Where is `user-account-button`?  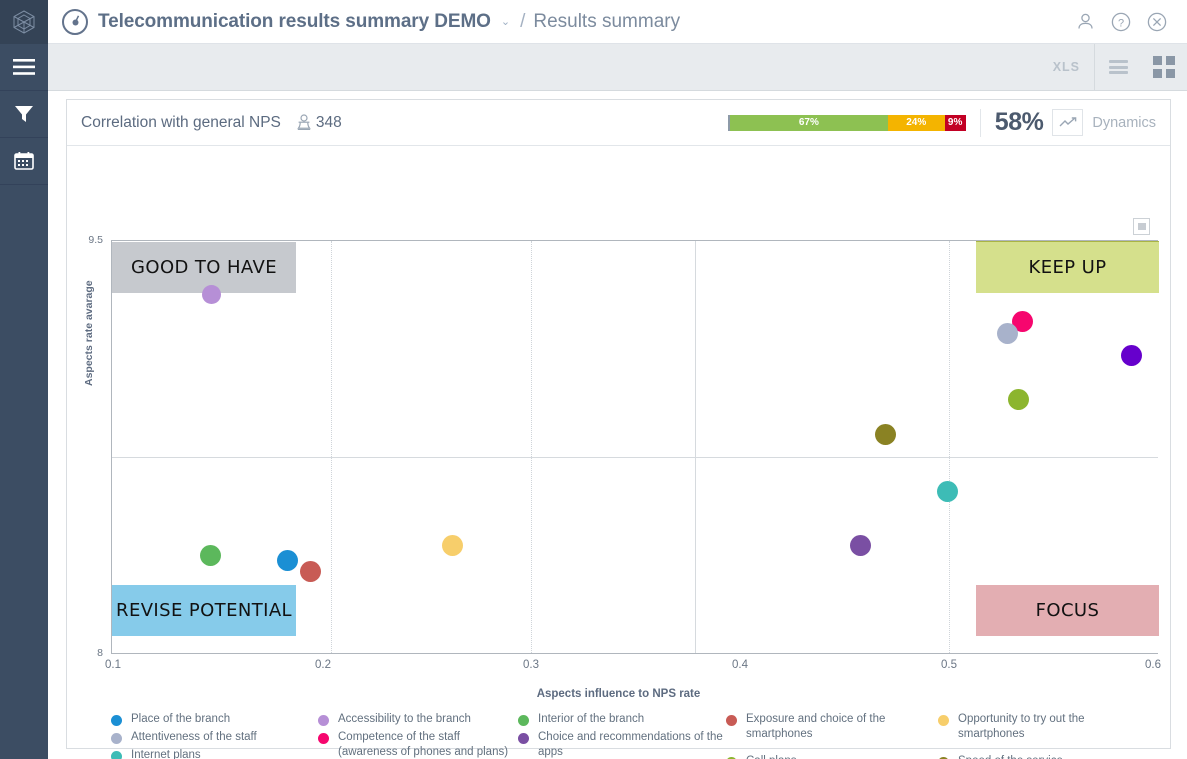 user-account-button is located at coordinates (1085, 21).